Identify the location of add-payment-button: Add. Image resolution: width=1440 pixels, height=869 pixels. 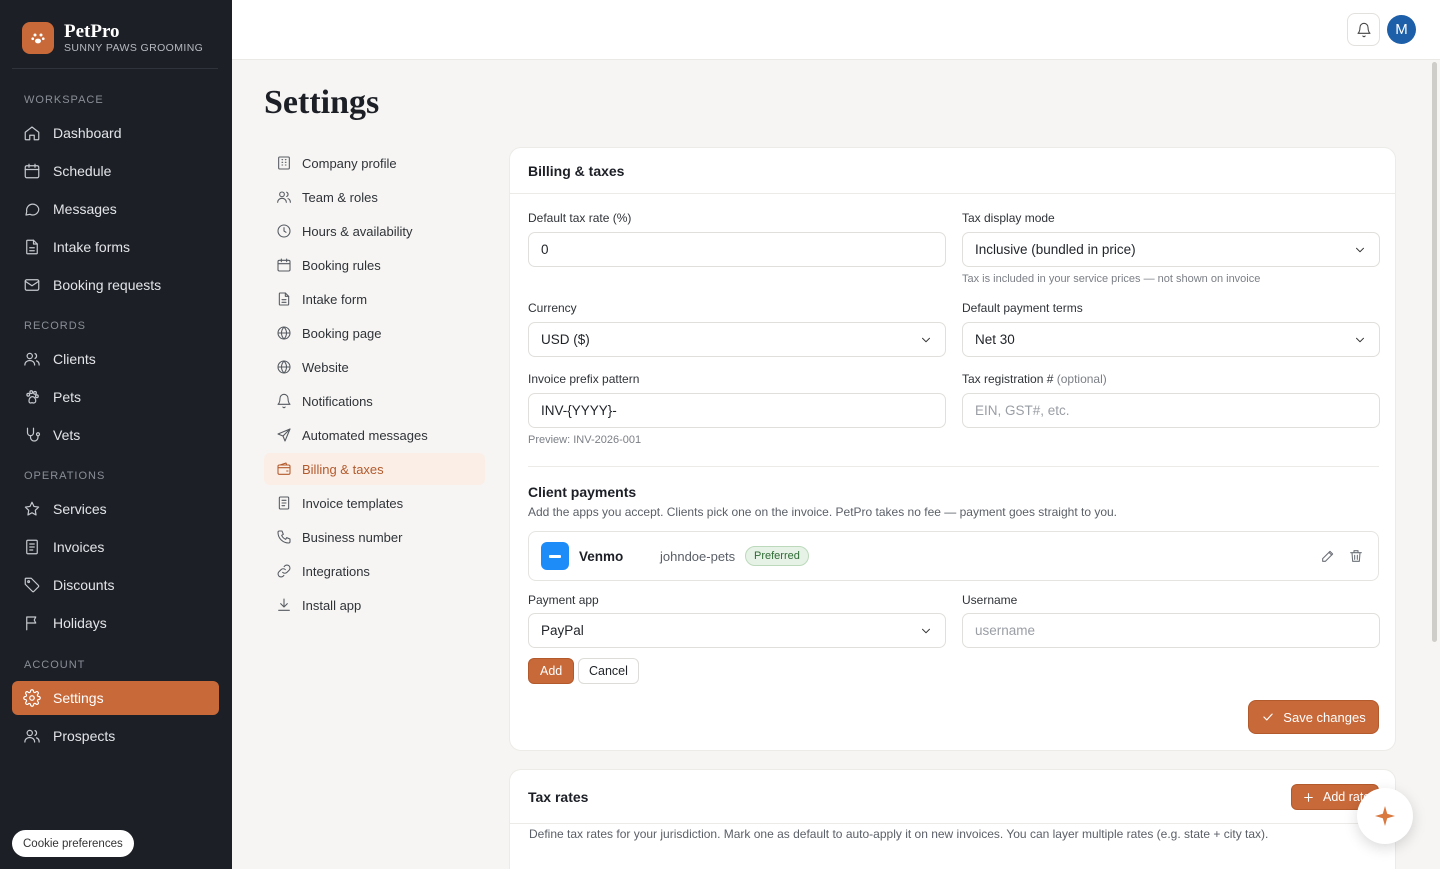
(551, 671).